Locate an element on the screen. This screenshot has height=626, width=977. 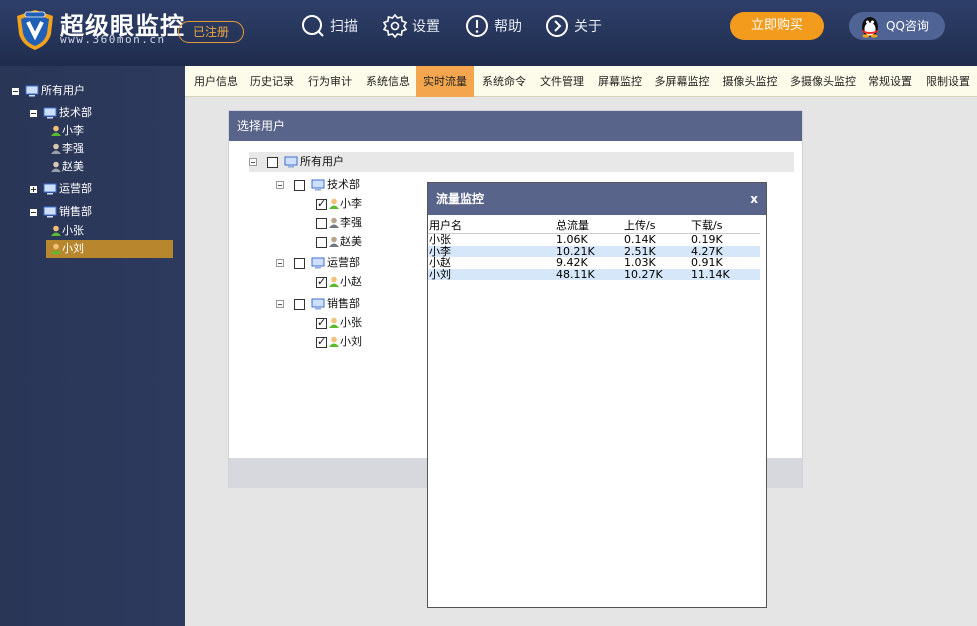
table-row: 小刘 48.11K 10.27K 11.14K is located at coordinates (594, 274).